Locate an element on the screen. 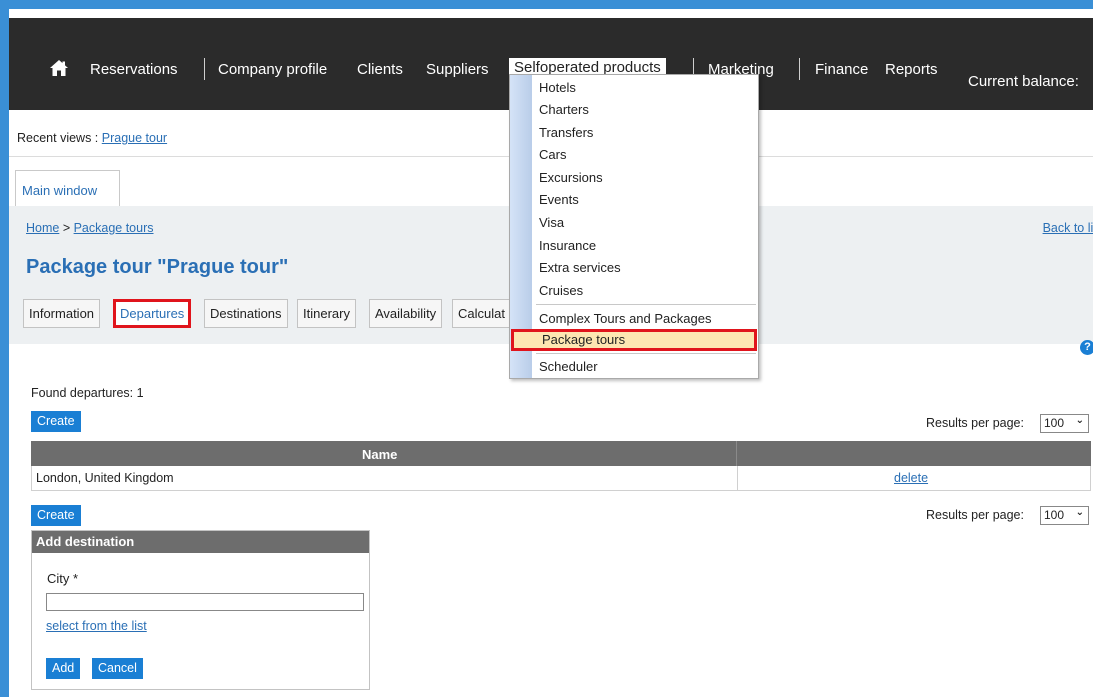  cancel-button: Cancel is located at coordinates (117, 668).